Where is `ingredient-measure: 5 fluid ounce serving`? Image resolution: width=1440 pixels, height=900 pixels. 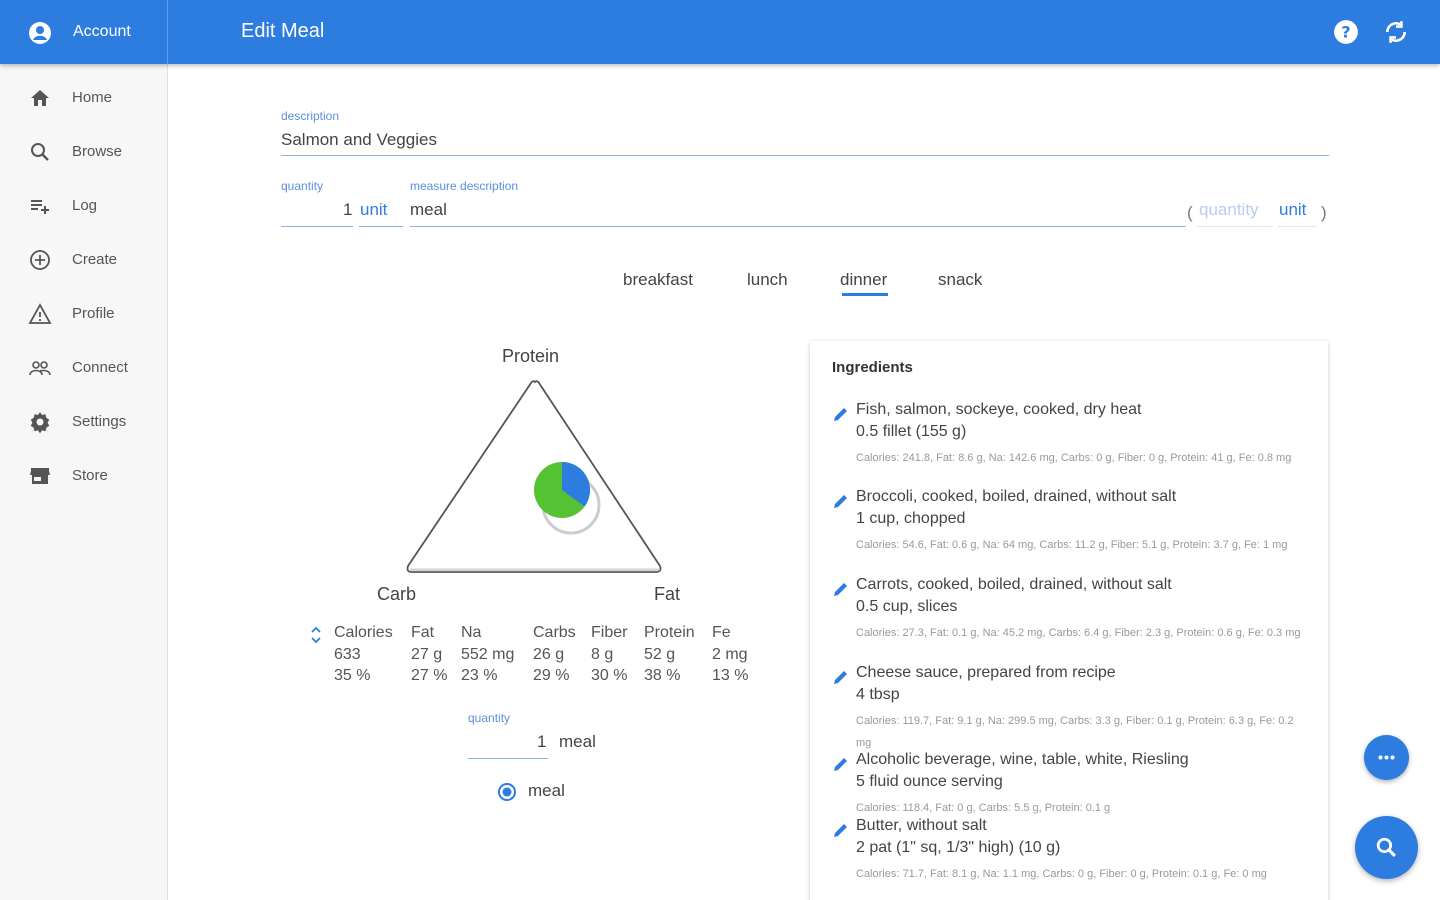
ingredient-measure: 5 fluid ounce serving is located at coordinates (929, 781).